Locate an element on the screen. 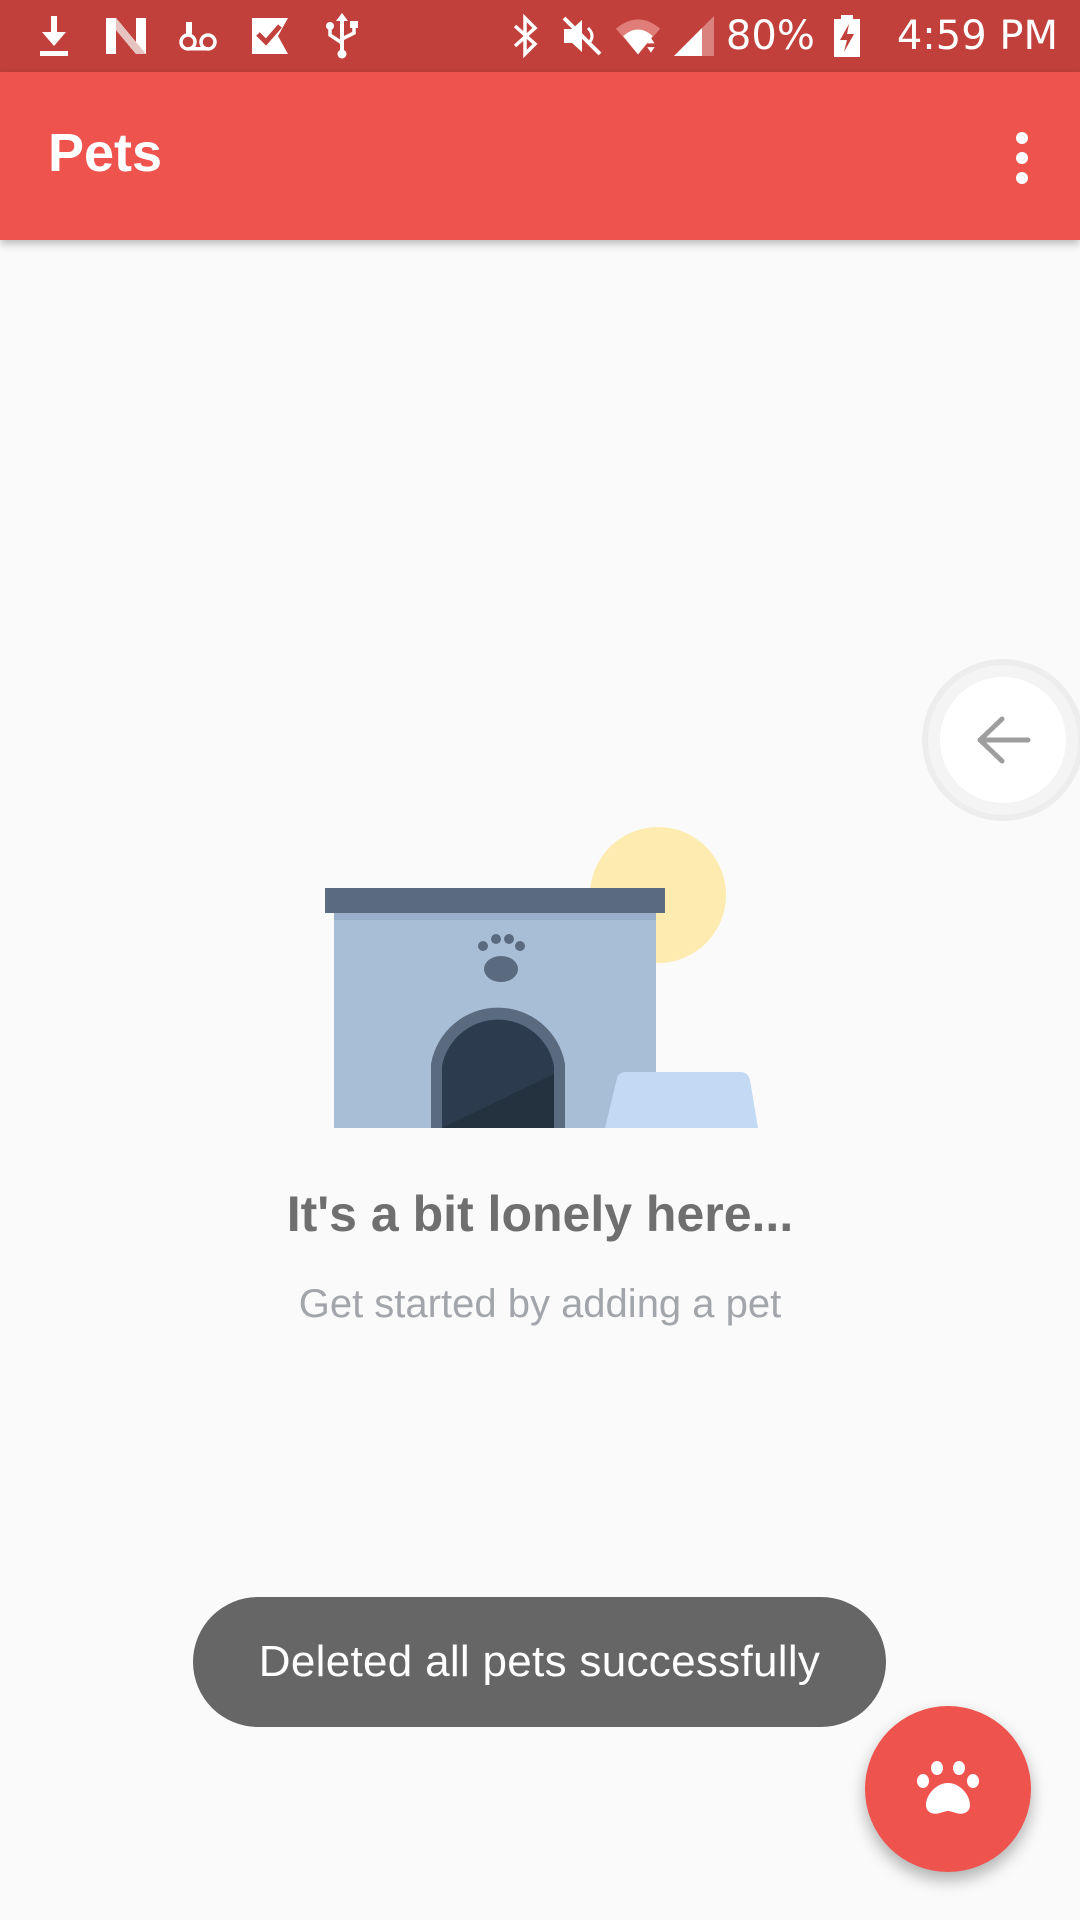 This screenshot has height=1920, width=1080. paw-icon is located at coordinates (948, 1787).